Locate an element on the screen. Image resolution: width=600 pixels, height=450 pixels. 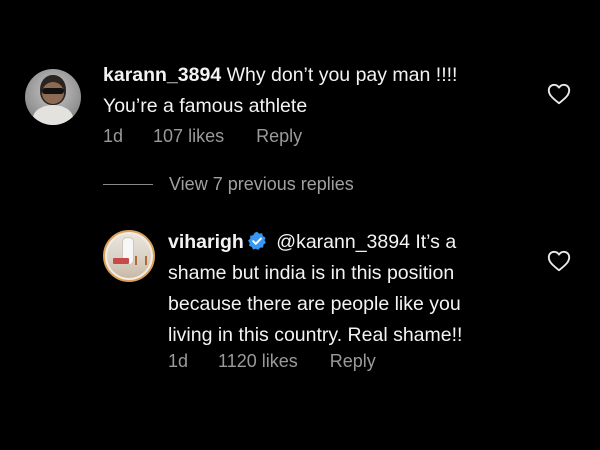
comment-meta: 1d 1120 likes Reply is located at coordinates (272, 361).